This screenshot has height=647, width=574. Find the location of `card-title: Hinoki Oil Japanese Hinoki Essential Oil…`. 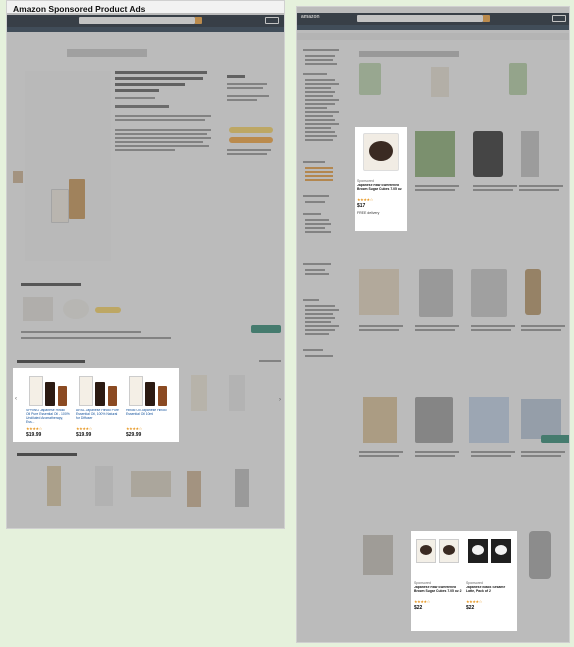

card-title: Hinoki Oil Japanese Hinoki Essential Oil… is located at coordinates (148, 417).